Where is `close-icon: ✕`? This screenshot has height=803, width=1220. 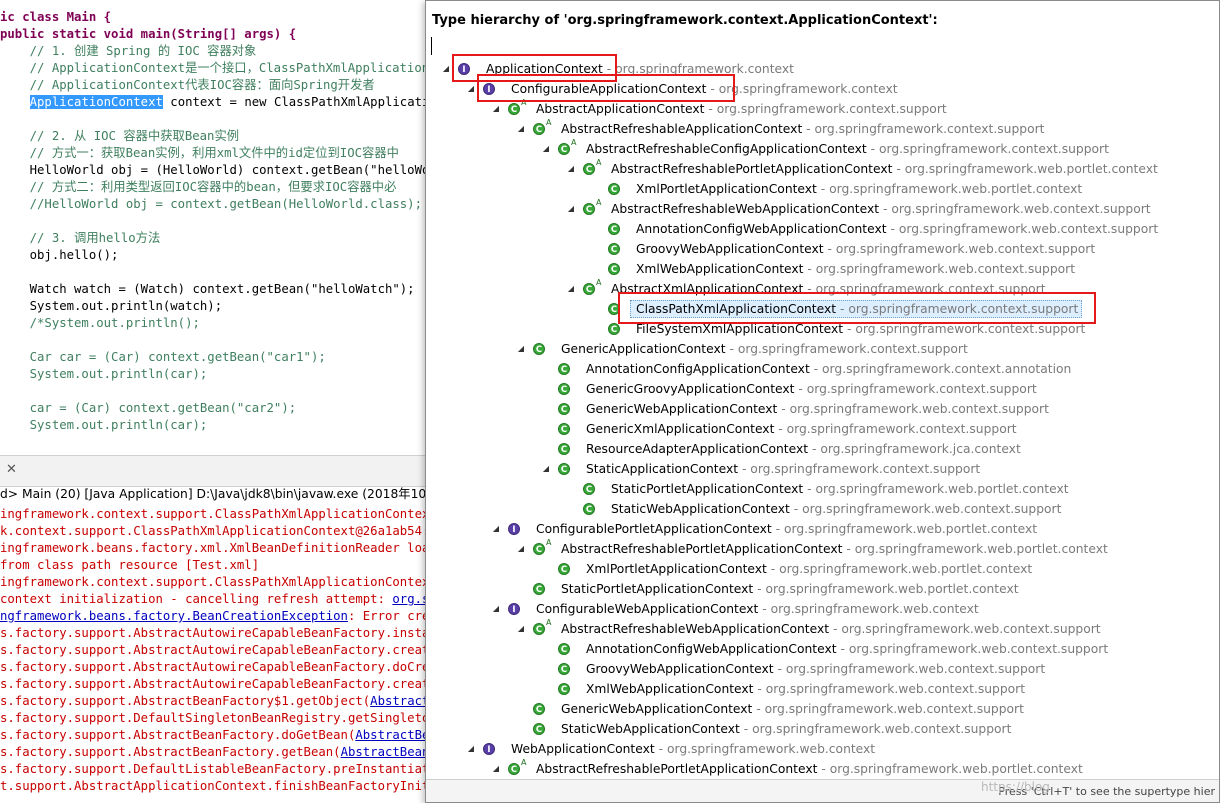
close-icon: ✕ is located at coordinates (11, 469).